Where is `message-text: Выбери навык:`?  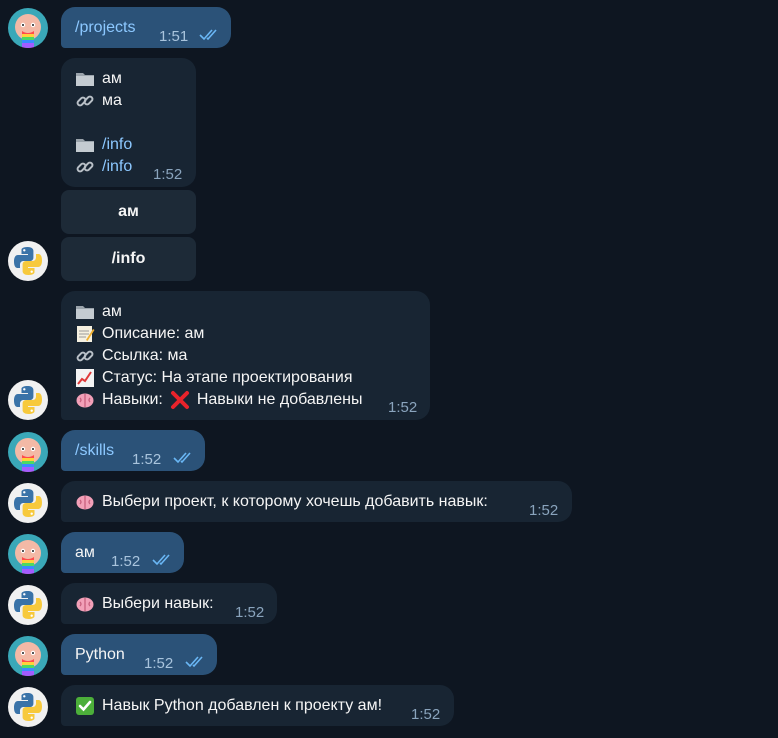 message-text: Выбери навык: is located at coordinates (158, 603).